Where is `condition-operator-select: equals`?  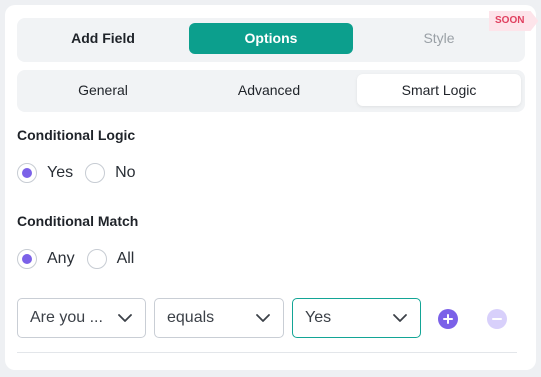 condition-operator-select: equals is located at coordinates (219, 318).